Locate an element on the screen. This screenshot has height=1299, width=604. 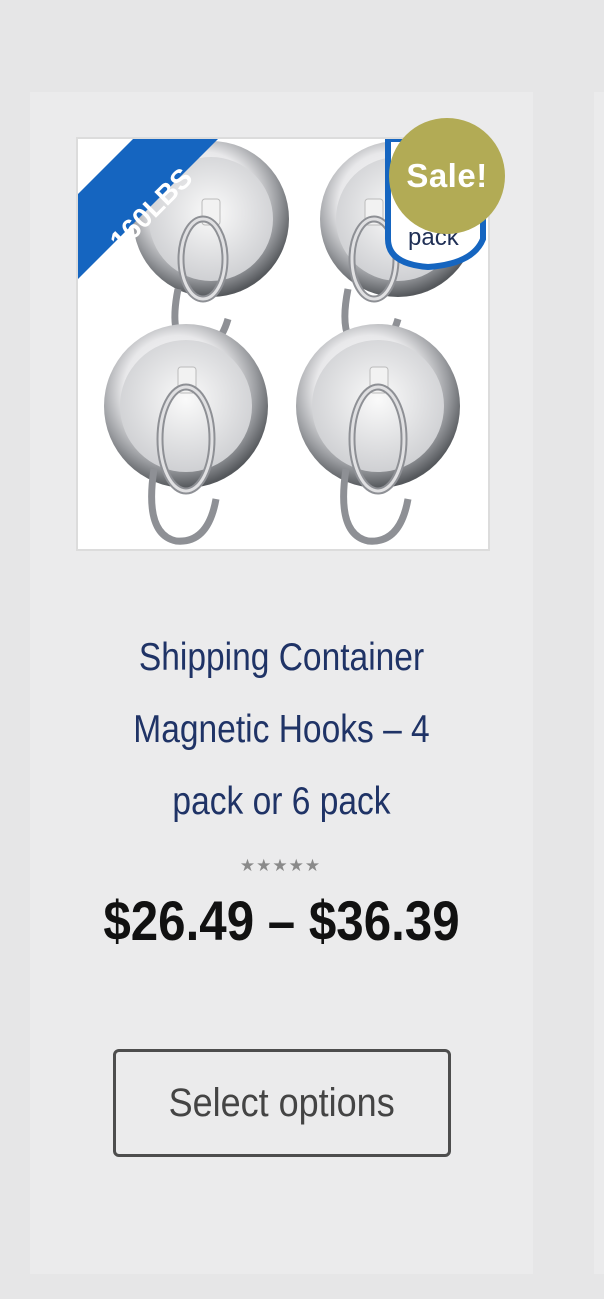
sale-badge-label: Sale! is located at coordinates (447, 175).